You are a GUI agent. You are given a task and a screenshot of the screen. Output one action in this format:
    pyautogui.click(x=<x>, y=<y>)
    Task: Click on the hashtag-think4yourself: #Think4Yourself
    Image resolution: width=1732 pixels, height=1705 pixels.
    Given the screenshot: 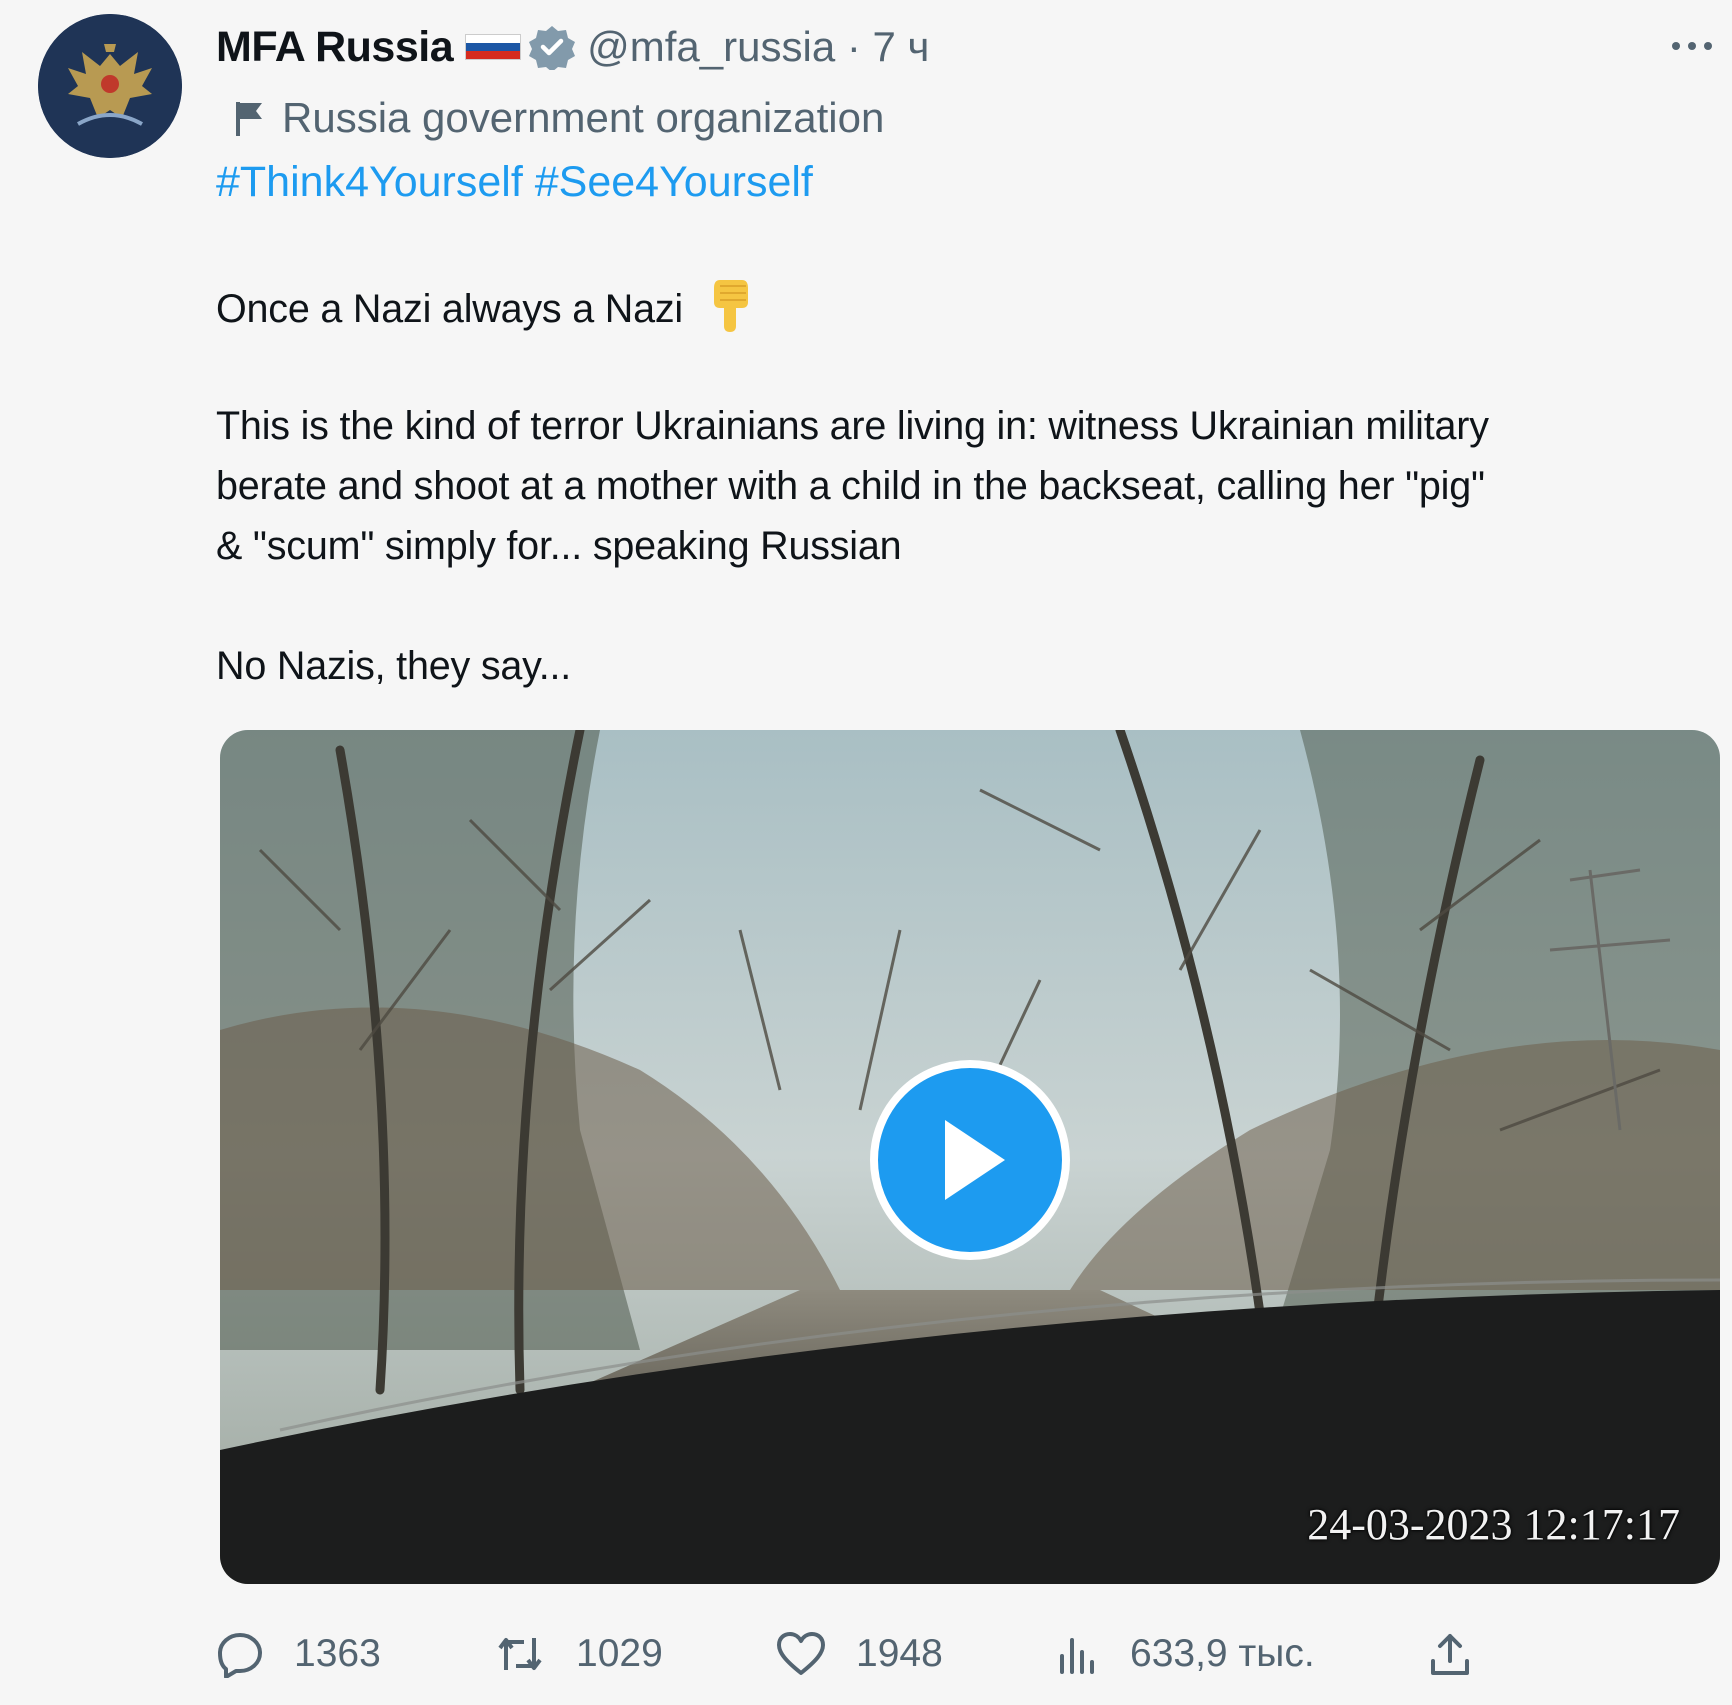 What is the action you would take?
    pyautogui.click(x=369, y=182)
    